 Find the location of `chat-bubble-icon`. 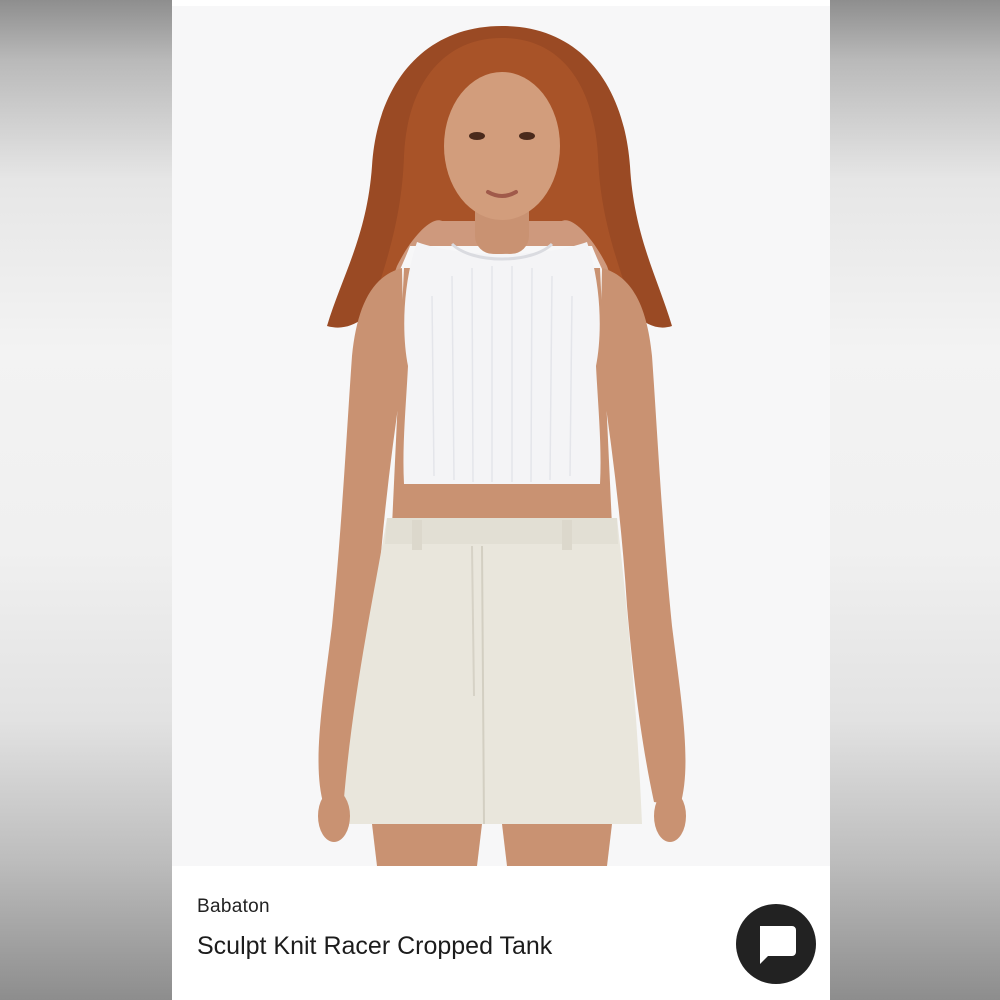

chat-bubble-icon is located at coordinates (778, 945).